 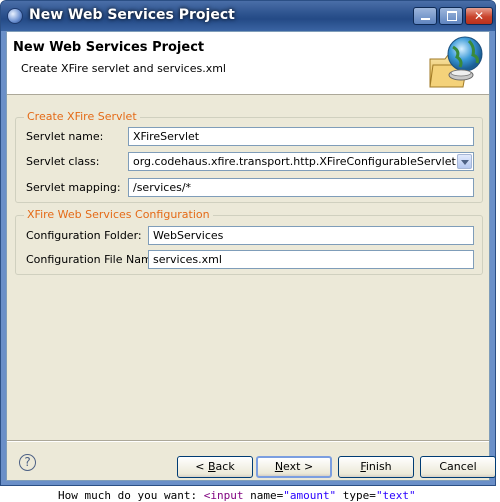 I want to click on finish-label-rest: inish, so click(x=378, y=466).